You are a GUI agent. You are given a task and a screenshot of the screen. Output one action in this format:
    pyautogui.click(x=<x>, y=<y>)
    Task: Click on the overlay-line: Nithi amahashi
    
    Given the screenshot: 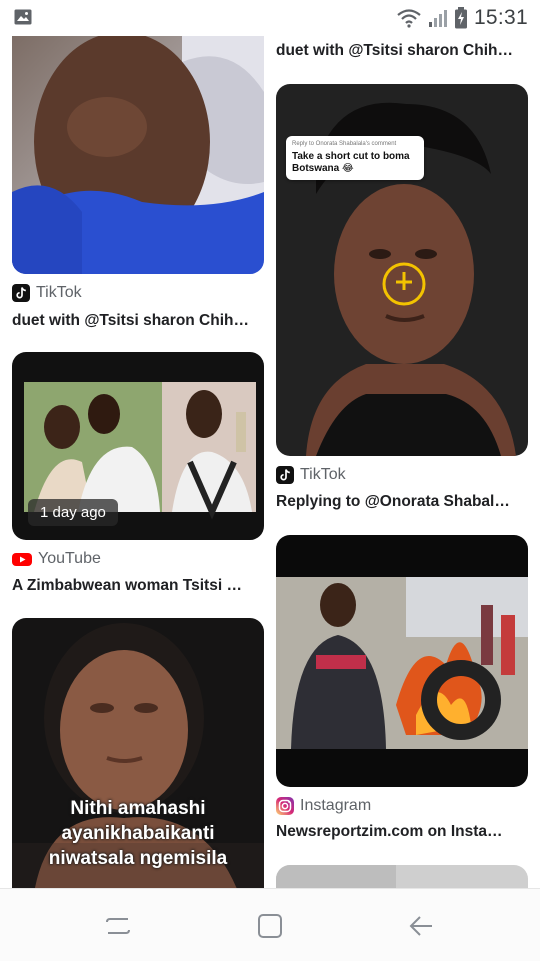 What is the action you would take?
    pyautogui.click(x=138, y=808)
    